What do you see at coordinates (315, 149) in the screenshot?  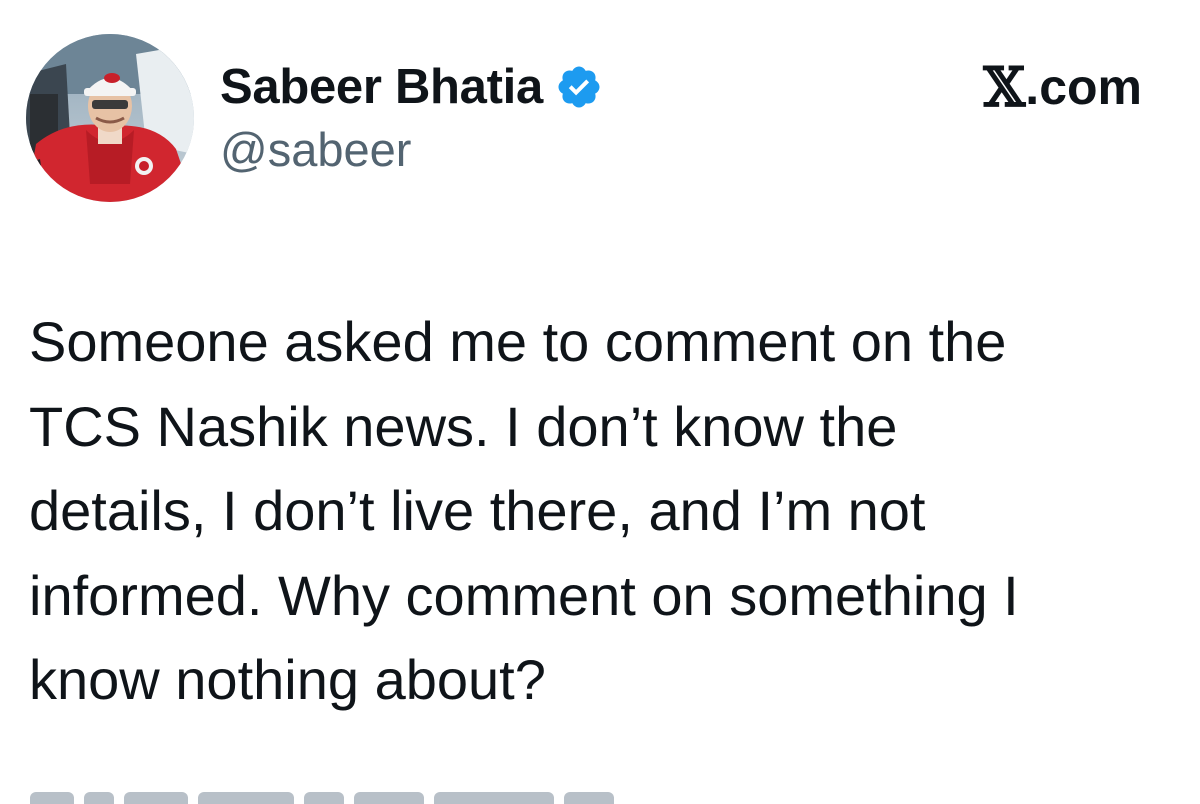 I see `author-handle: @sabeer` at bounding box center [315, 149].